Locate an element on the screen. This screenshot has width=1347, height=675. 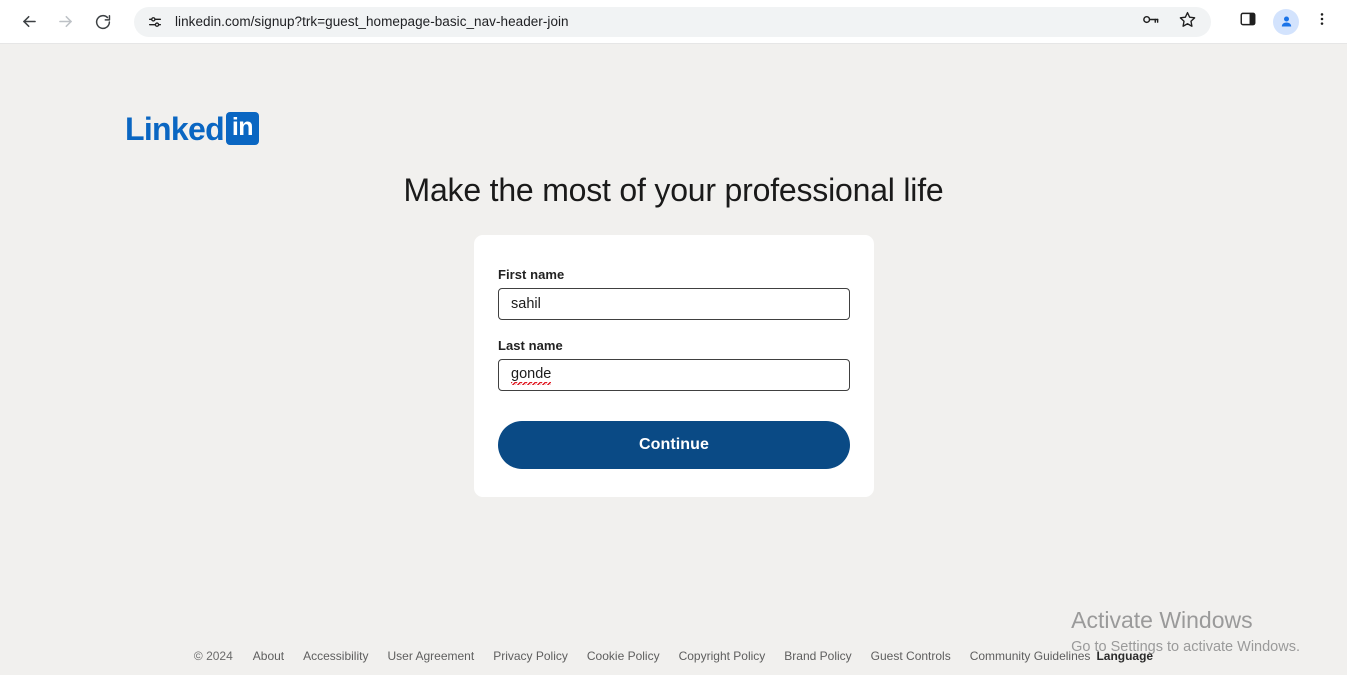
linkedin-logo-in-box: in is located at coordinates (242, 128).